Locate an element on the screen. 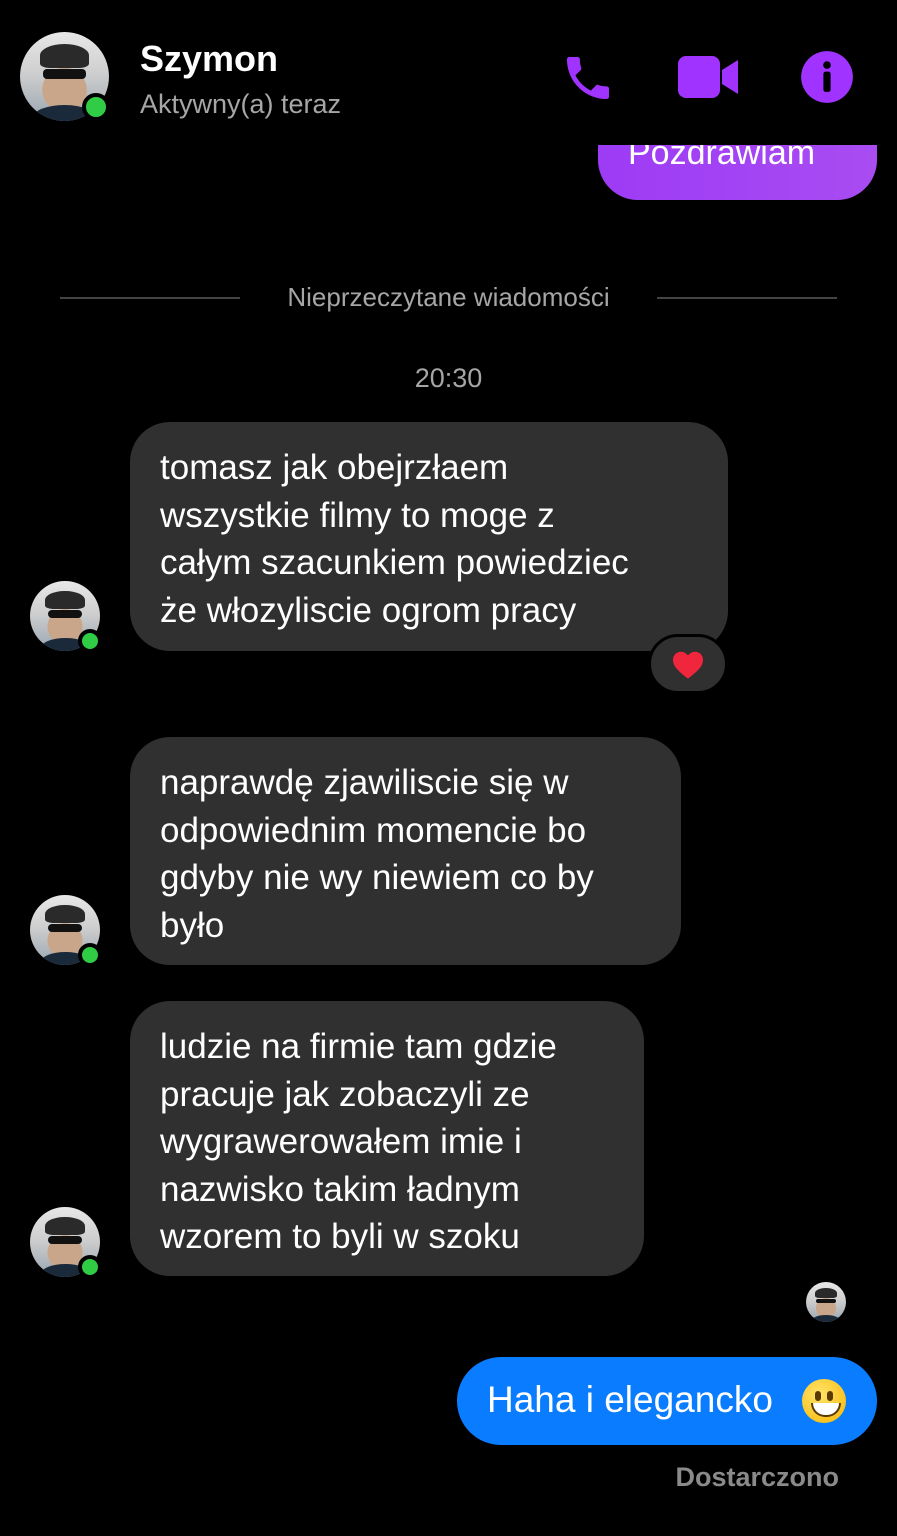  info-icon is located at coordinates (827, 77).